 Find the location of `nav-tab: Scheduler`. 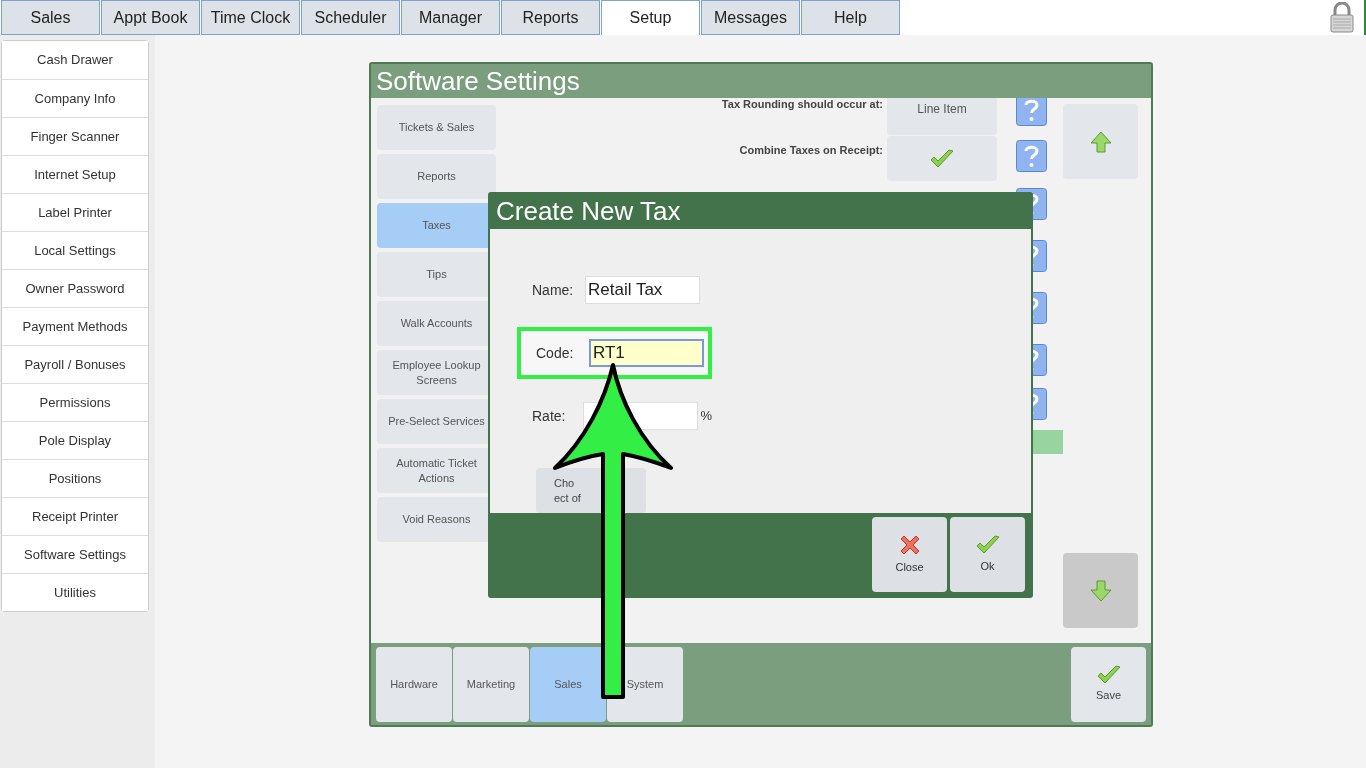

nav-tab: Scheduler is located at coordinates (350, 17).